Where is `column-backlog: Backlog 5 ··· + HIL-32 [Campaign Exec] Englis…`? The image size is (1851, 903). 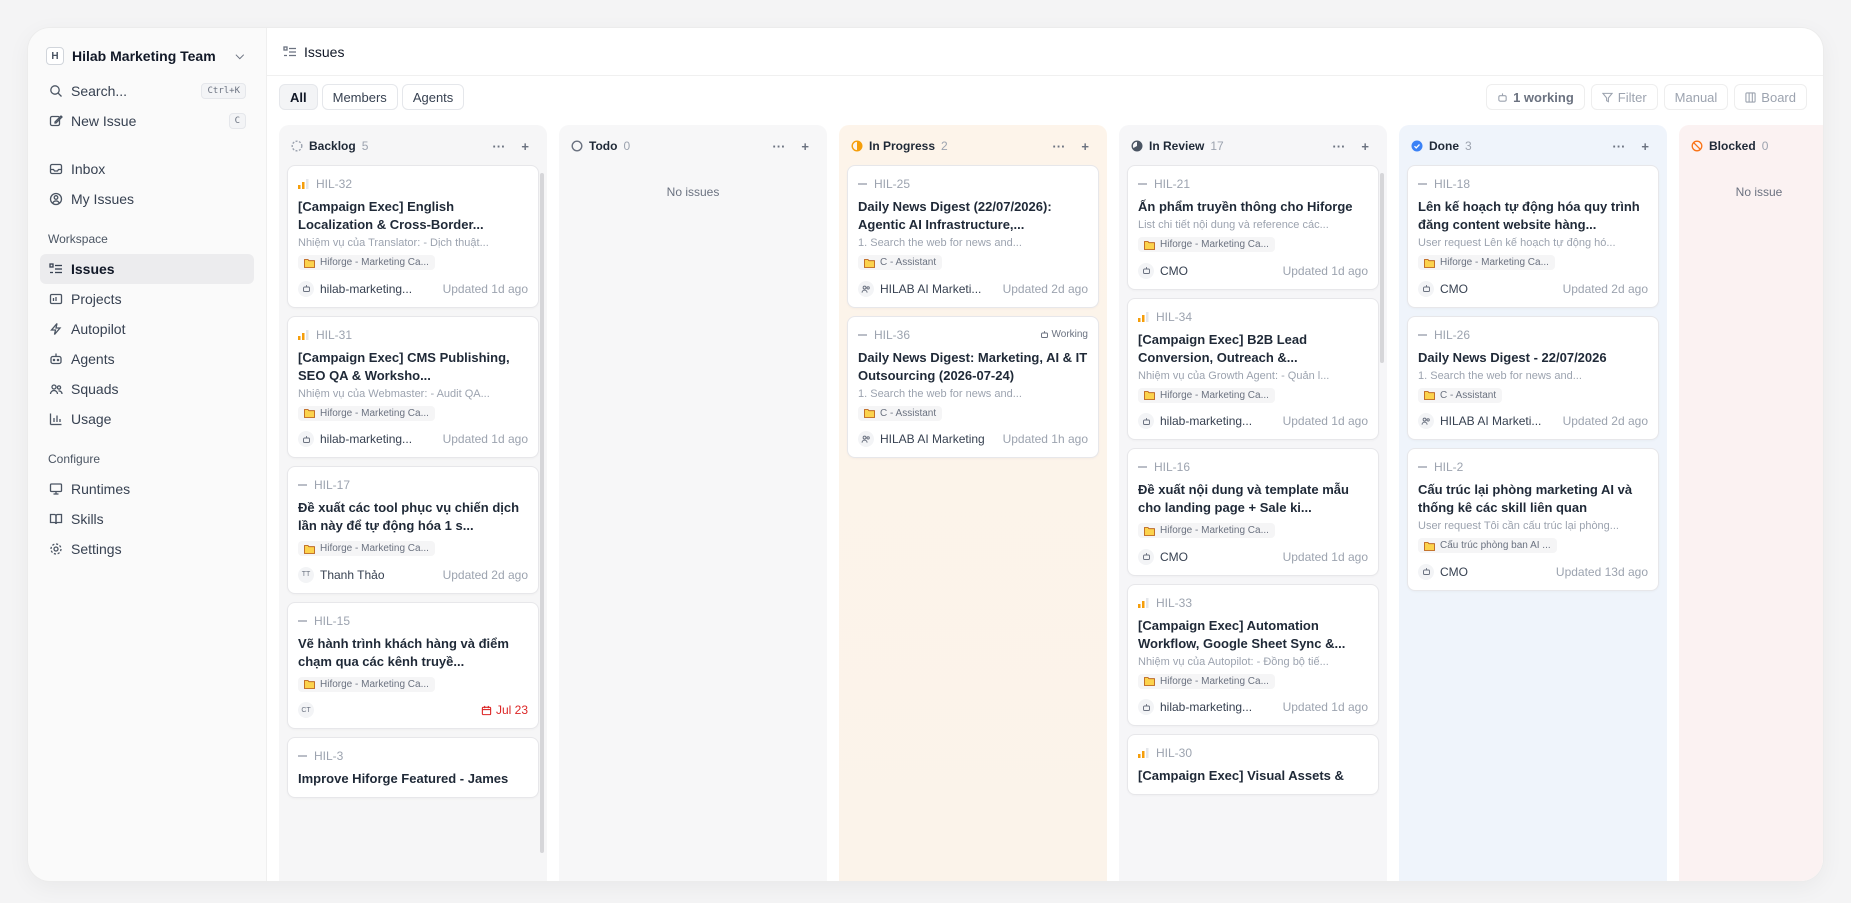 column-backlog: Backlog 5 ··· + HIL-32 [Campaign Exec] Englis… is located at coordinates (413, 503).